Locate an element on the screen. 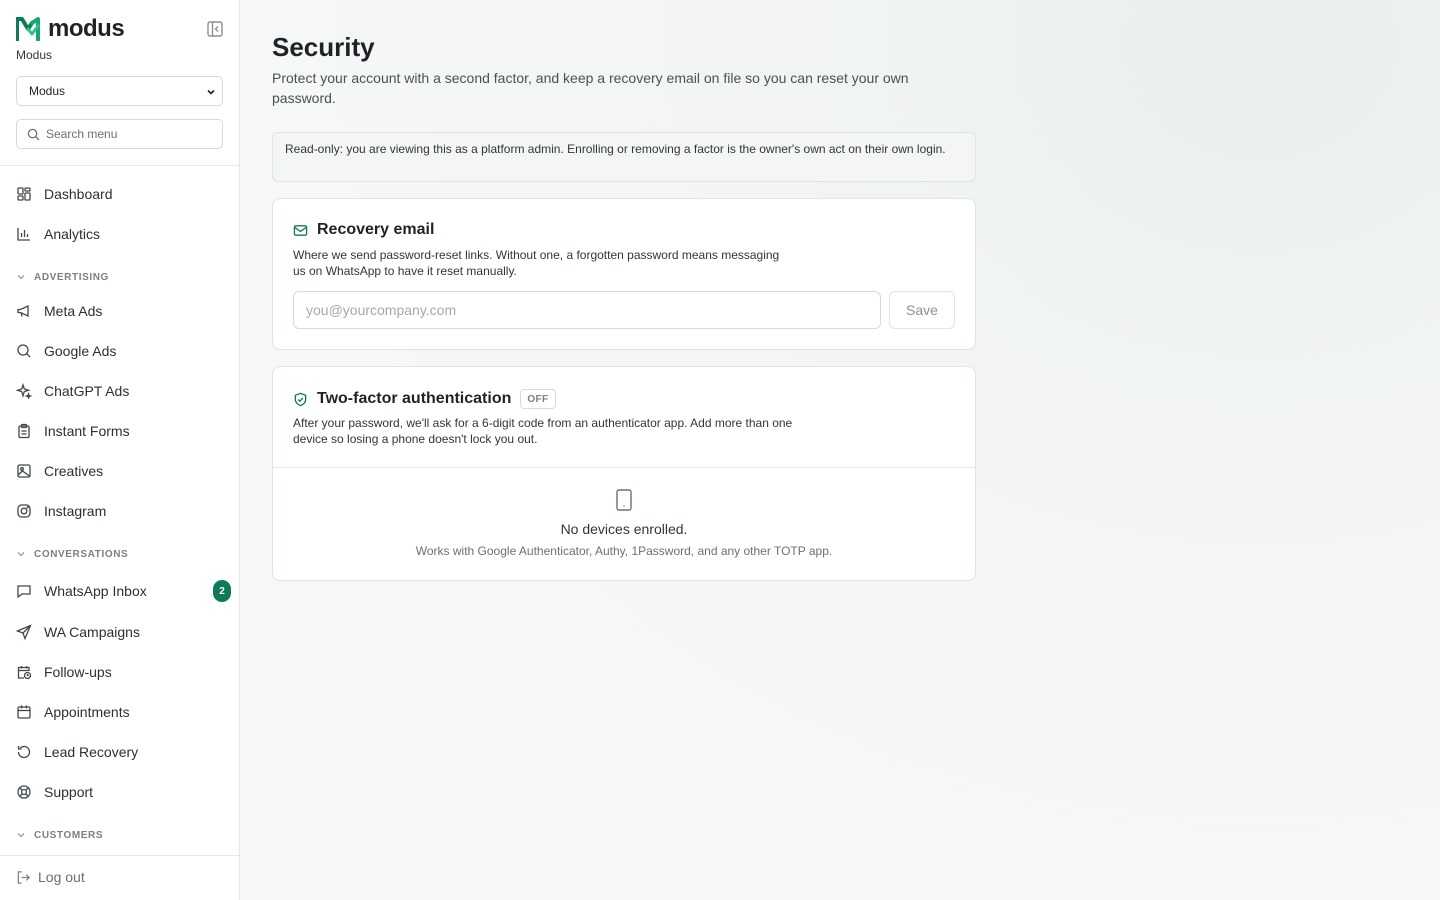 This screenshot has height=900, width=1440. logout-label: Log out is located at coordinates (61, 877).